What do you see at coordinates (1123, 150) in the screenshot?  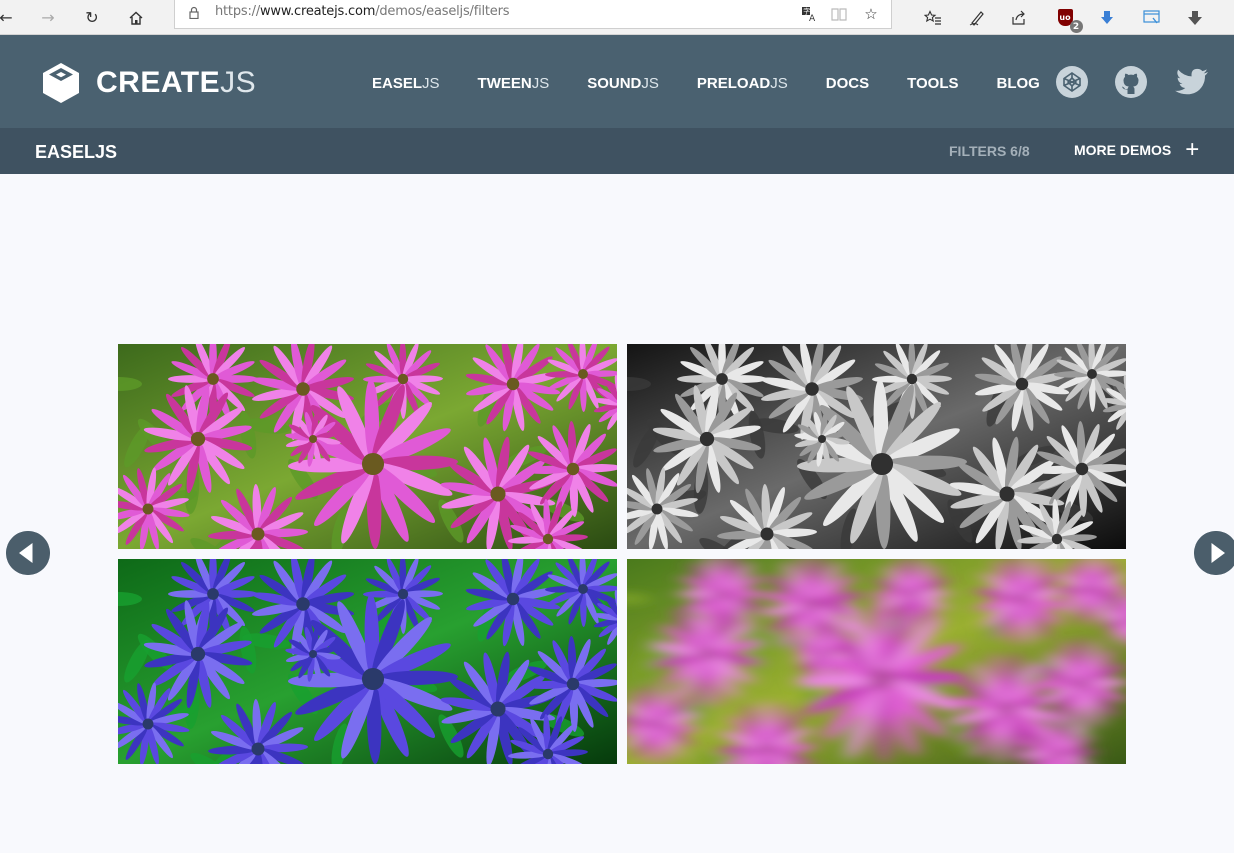 I see `more-demos-label: MORE DEMOS` at bounding box center [1123, 150].